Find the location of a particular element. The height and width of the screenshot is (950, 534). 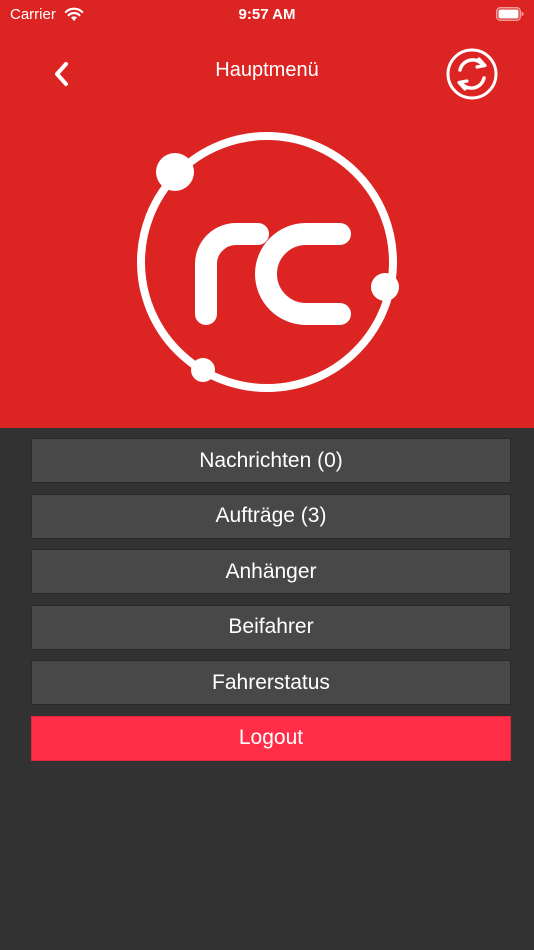

rc-logo is located at coordinates (268, 262).